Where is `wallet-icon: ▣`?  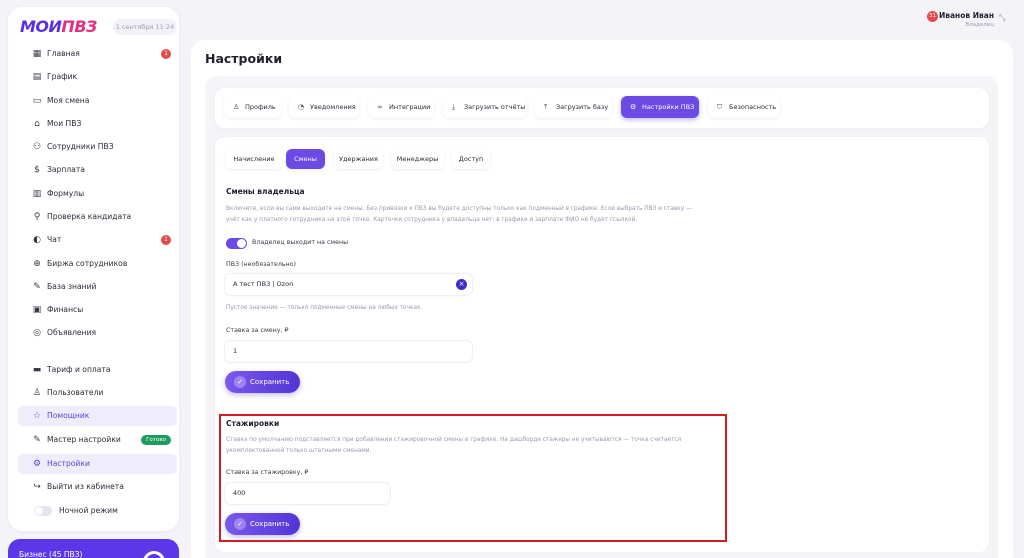 wallet-icon: ▣ is located at coordinates (37, 310).